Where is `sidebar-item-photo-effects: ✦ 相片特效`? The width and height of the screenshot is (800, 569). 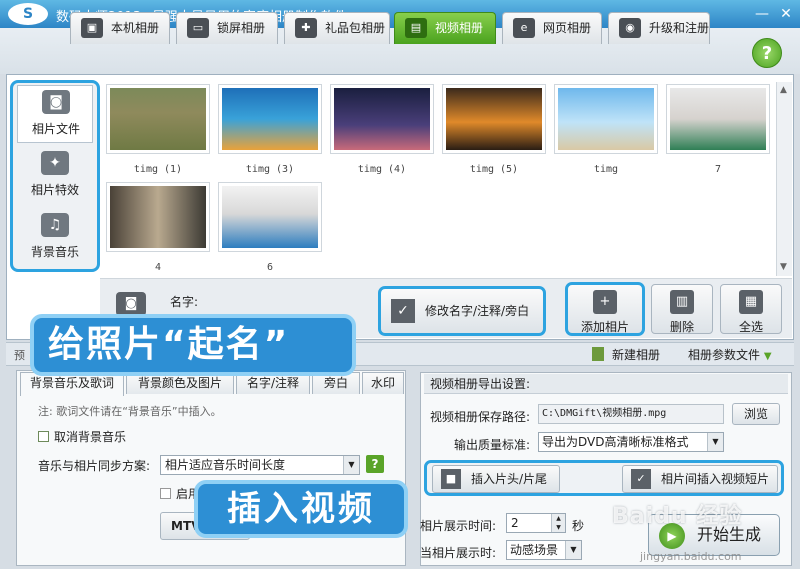 sidebar-item-photo-effects: ✦ 相片特效 is located at coordinates (55, 176).